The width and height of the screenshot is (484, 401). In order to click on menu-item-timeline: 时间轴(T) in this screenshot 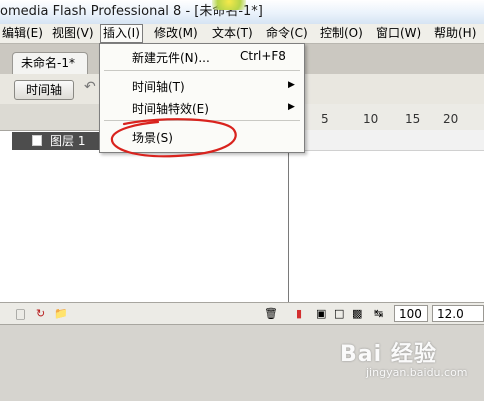, I will do `click(158, 86)`.